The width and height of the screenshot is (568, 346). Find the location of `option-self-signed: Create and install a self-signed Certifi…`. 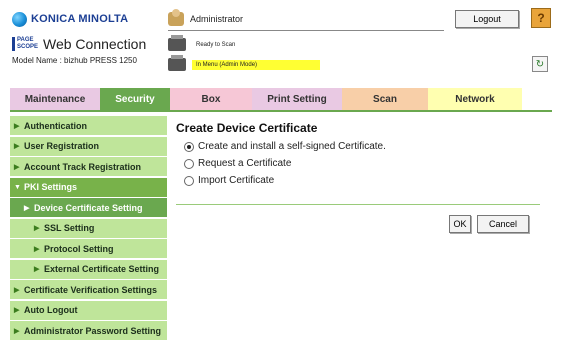

option-self-signed: Create and install a self-signed Certifi… is located at coordinates (285, 146).